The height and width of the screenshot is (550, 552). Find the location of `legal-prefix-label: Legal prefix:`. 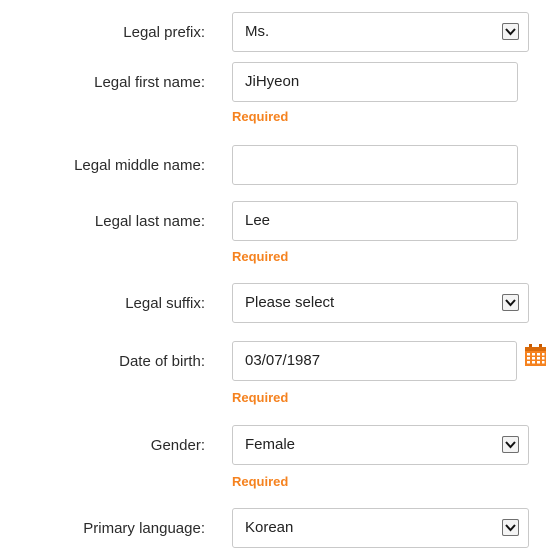

legal-prefix-label: Legal prefix: is located at coordinates (164, 32).